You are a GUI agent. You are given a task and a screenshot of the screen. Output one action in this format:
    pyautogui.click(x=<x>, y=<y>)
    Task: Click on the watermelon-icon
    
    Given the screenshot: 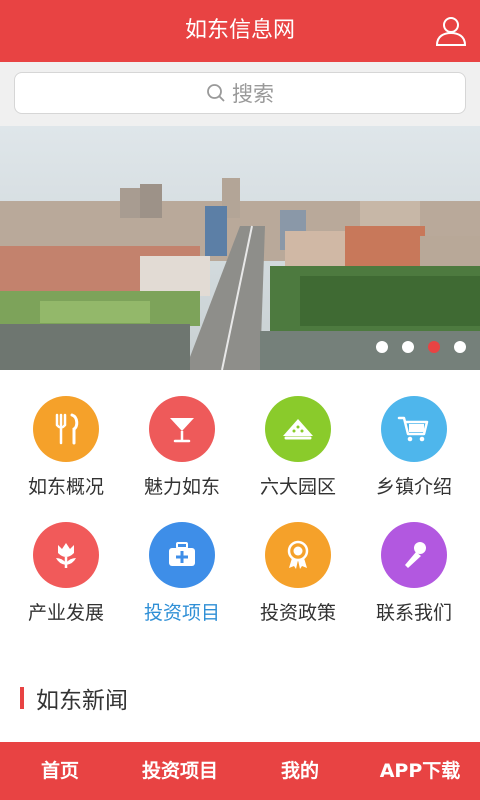 What is the action you would take?
    pyautogui.click(x=298, y=429)
    